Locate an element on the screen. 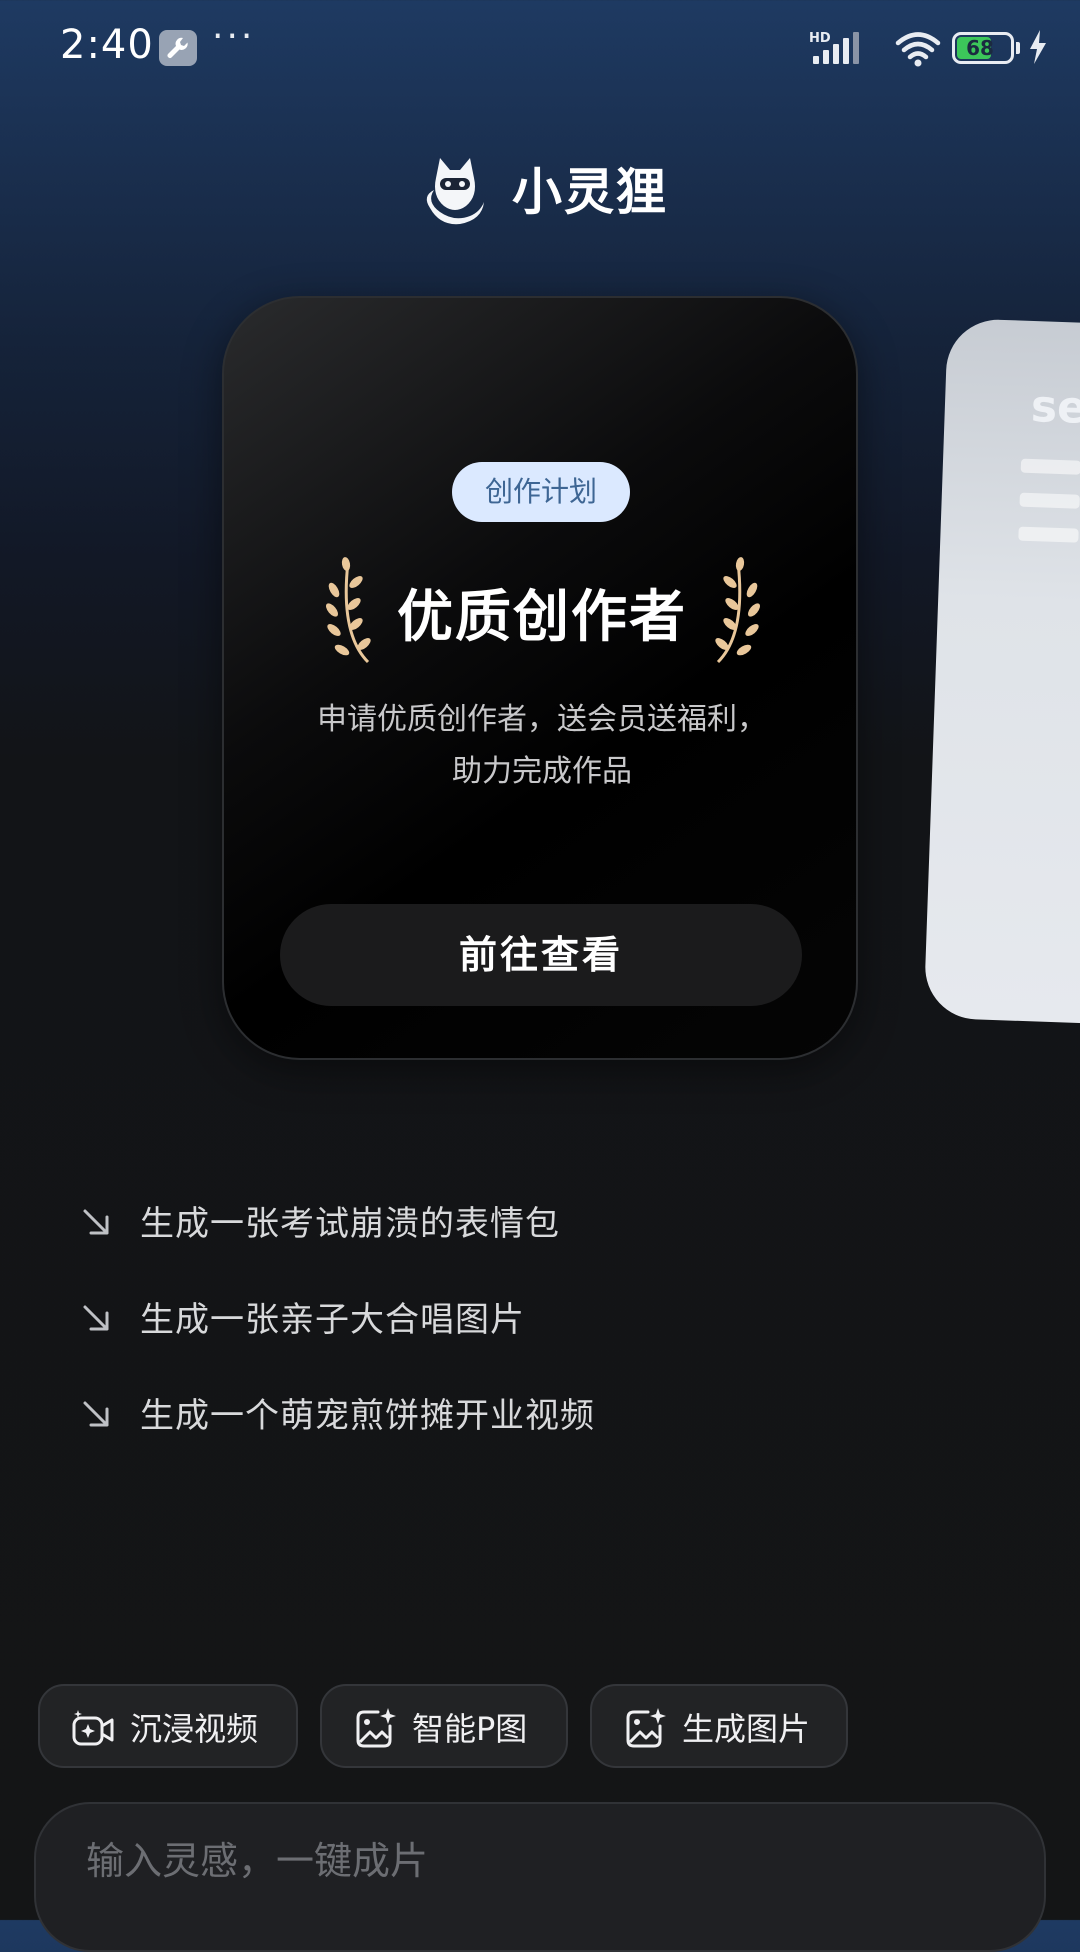 This screenshot has height=1952, width=1080. wifi-icon is located at coordinates (918, 51).